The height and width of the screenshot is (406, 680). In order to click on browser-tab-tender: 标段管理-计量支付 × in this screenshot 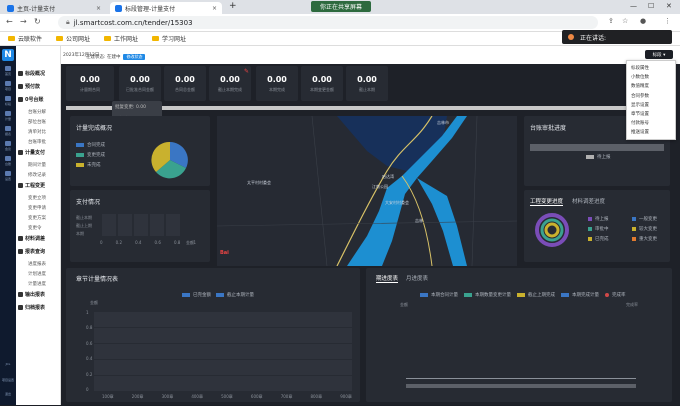, I will do `click(166, 8)`.